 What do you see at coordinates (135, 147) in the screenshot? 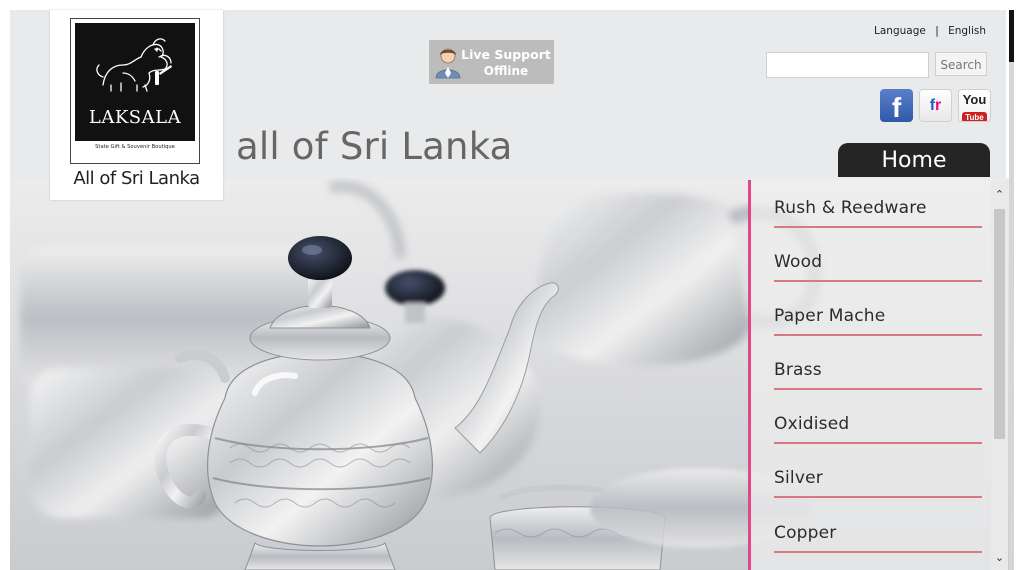
I see `logo-caption: State Gift & Souvenir Boutique` at bounding box center [135, 147].